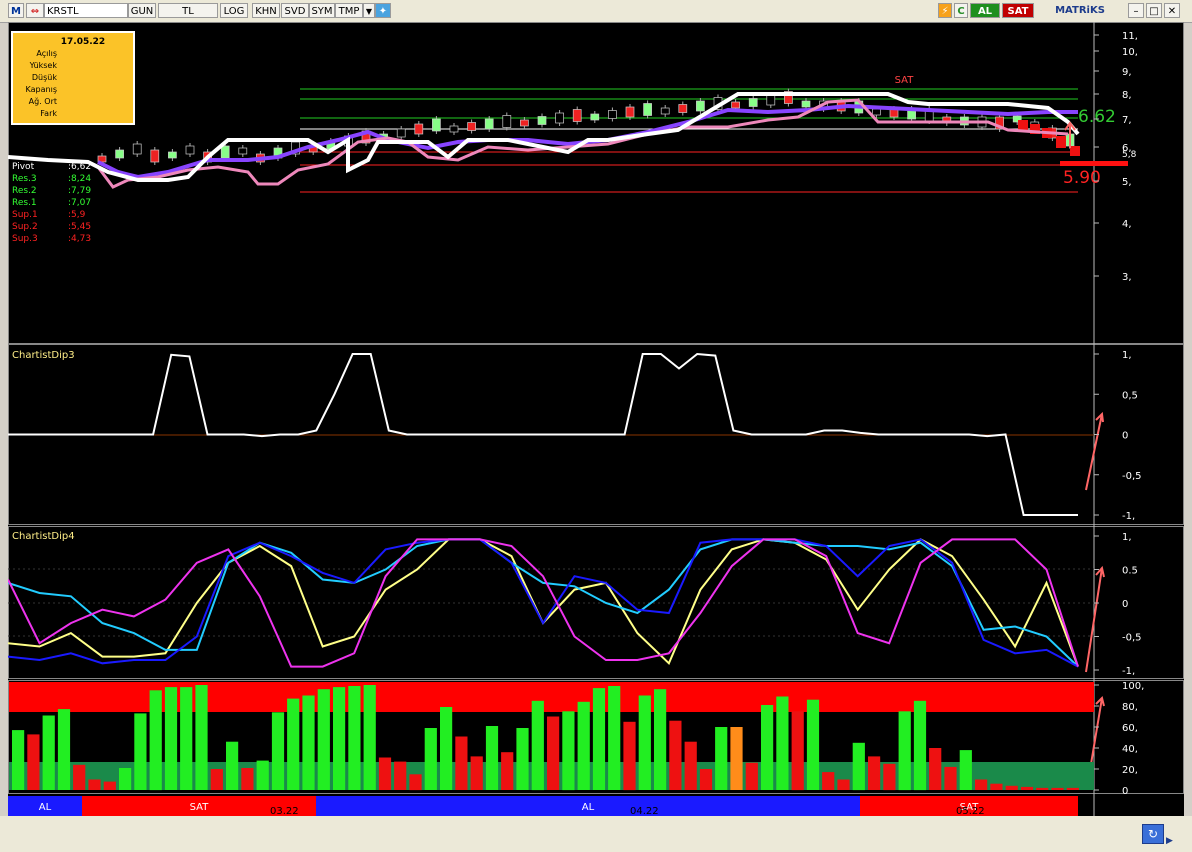 The width and height of the screenshot is (1192, 852). I want to click on price-tick-label: 5,, so click(1127, 182).